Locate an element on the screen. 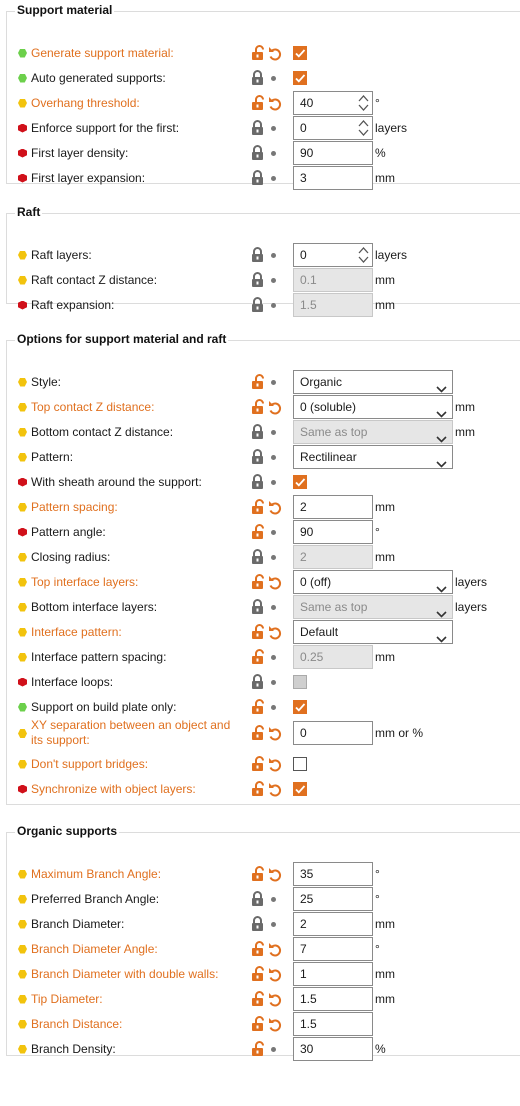  setting-row-tip-diameter: Tip Diameter: 1.5 mm is located at coordinates (263, 998).